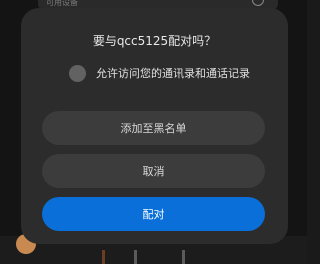 Image resolution: width=320 pixels, height=264 pixels. Describe the element at coordinates (173, 73) in the screenshot. I see `contacts-access-label: 允许访问您的通讯录和通话记录` at that location.